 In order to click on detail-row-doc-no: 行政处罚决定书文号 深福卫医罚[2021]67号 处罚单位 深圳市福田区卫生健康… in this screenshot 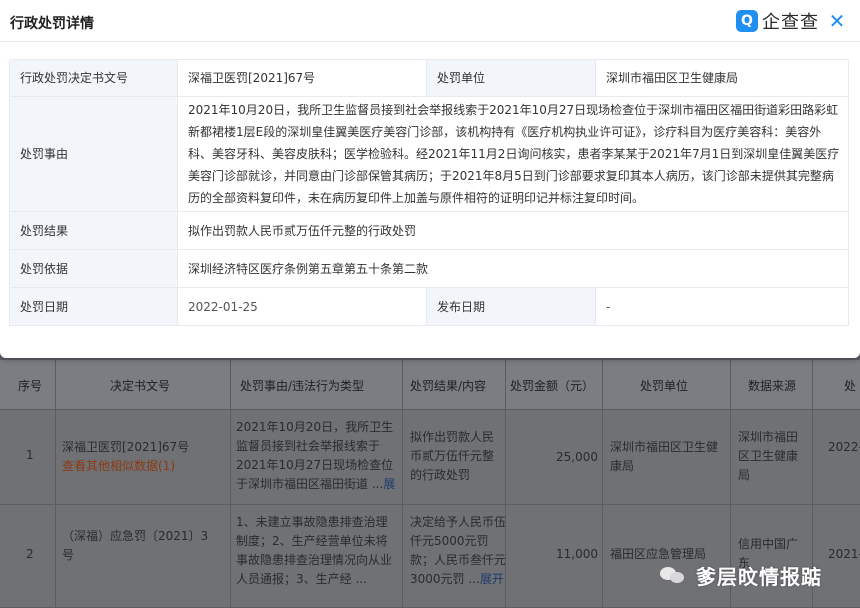, I will do `click(429, 78)`.